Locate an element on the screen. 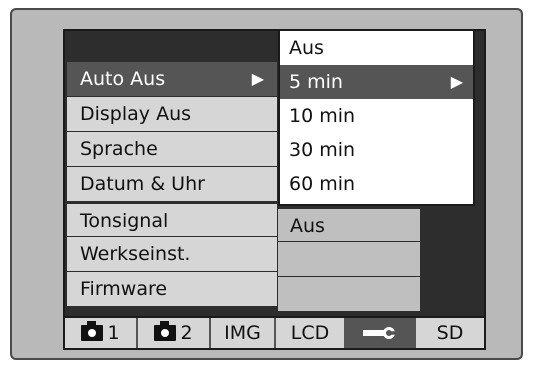 The width and height of the screenshot is (533, 367). option-label: Aus is located at coordinates (306, 48).